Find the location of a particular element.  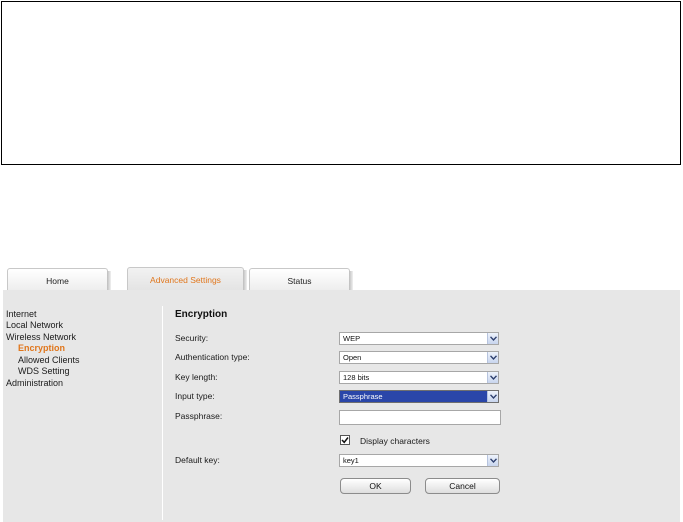

security-select: WEP is located at coordinates (419, 338).